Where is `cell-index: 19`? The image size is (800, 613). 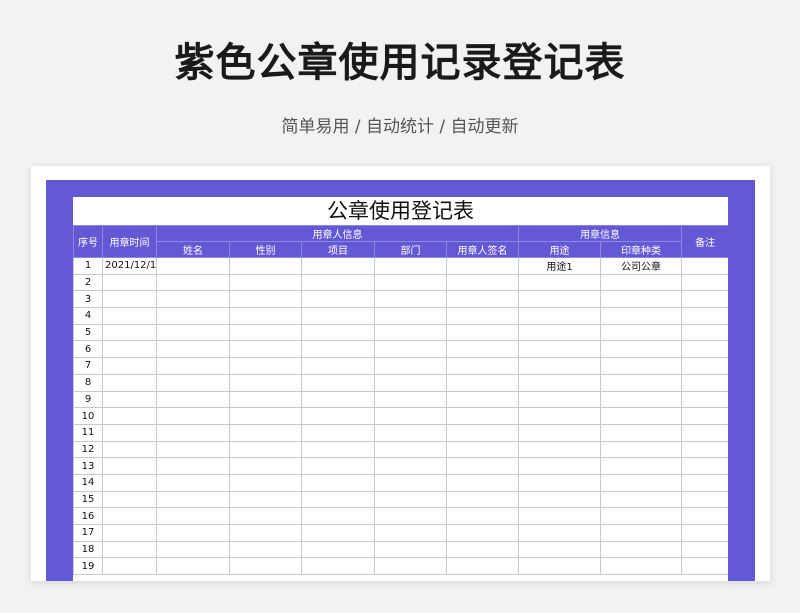
cell-index: 19 is located at coordinates (88, 566).